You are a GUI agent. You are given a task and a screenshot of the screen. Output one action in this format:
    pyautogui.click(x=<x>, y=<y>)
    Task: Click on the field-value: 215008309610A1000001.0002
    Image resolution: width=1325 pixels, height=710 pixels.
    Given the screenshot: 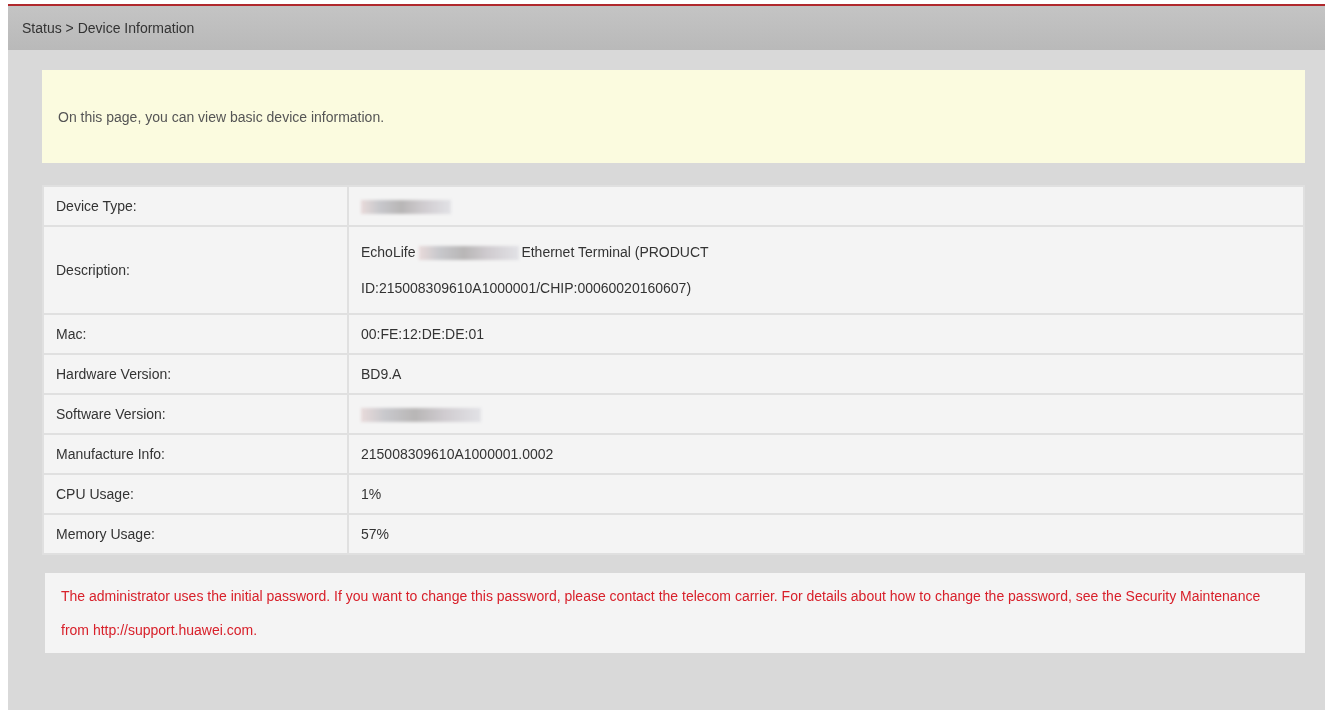 What is the action you would take?
    pyautogui.click(x=457, y=454)
    